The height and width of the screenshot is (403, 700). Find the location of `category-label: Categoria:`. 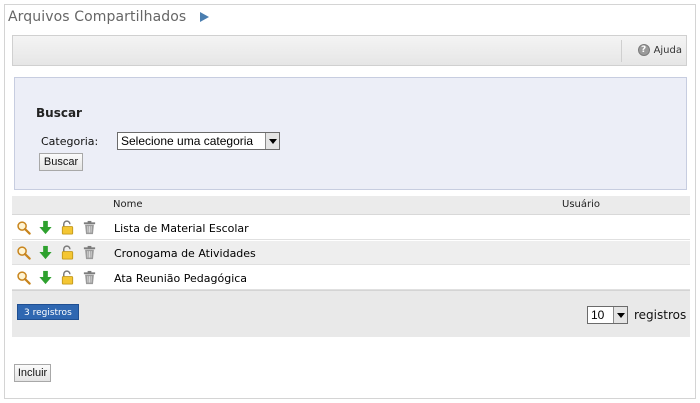

category-label: Categoria: is located at coordinates (70, 141).